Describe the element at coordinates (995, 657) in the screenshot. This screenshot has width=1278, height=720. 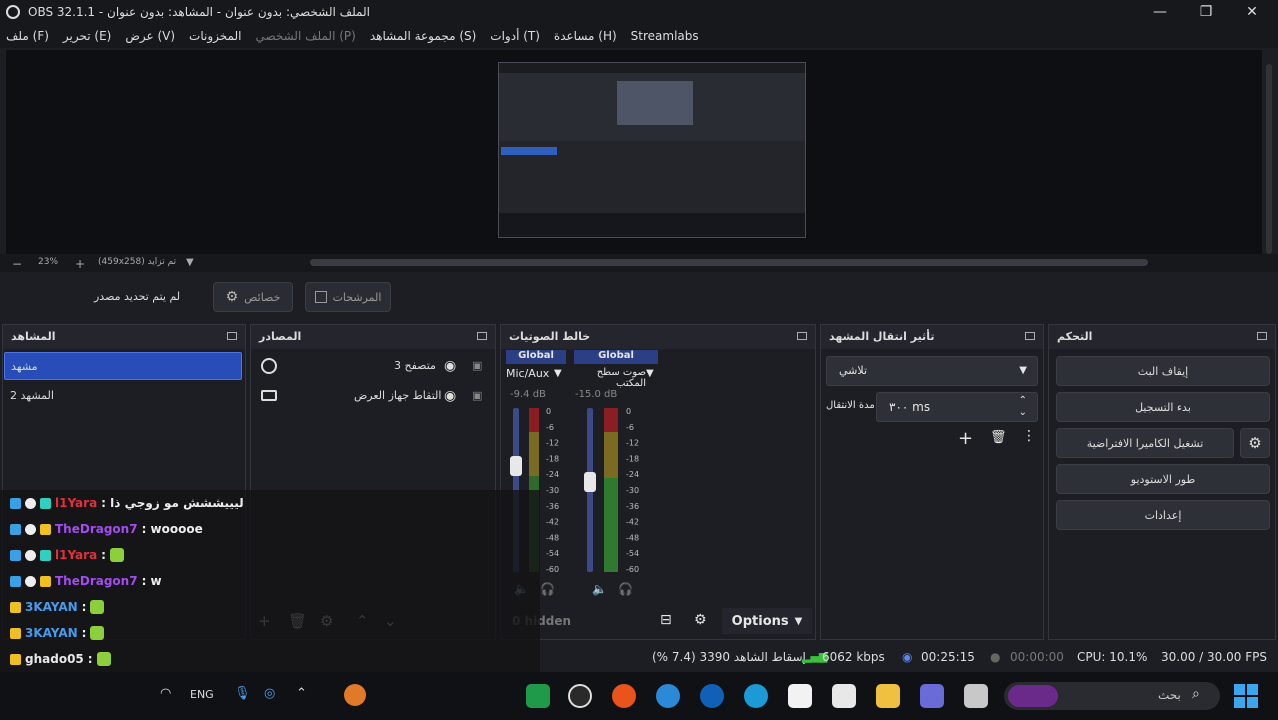
I see `record-icon: ●` at that location.